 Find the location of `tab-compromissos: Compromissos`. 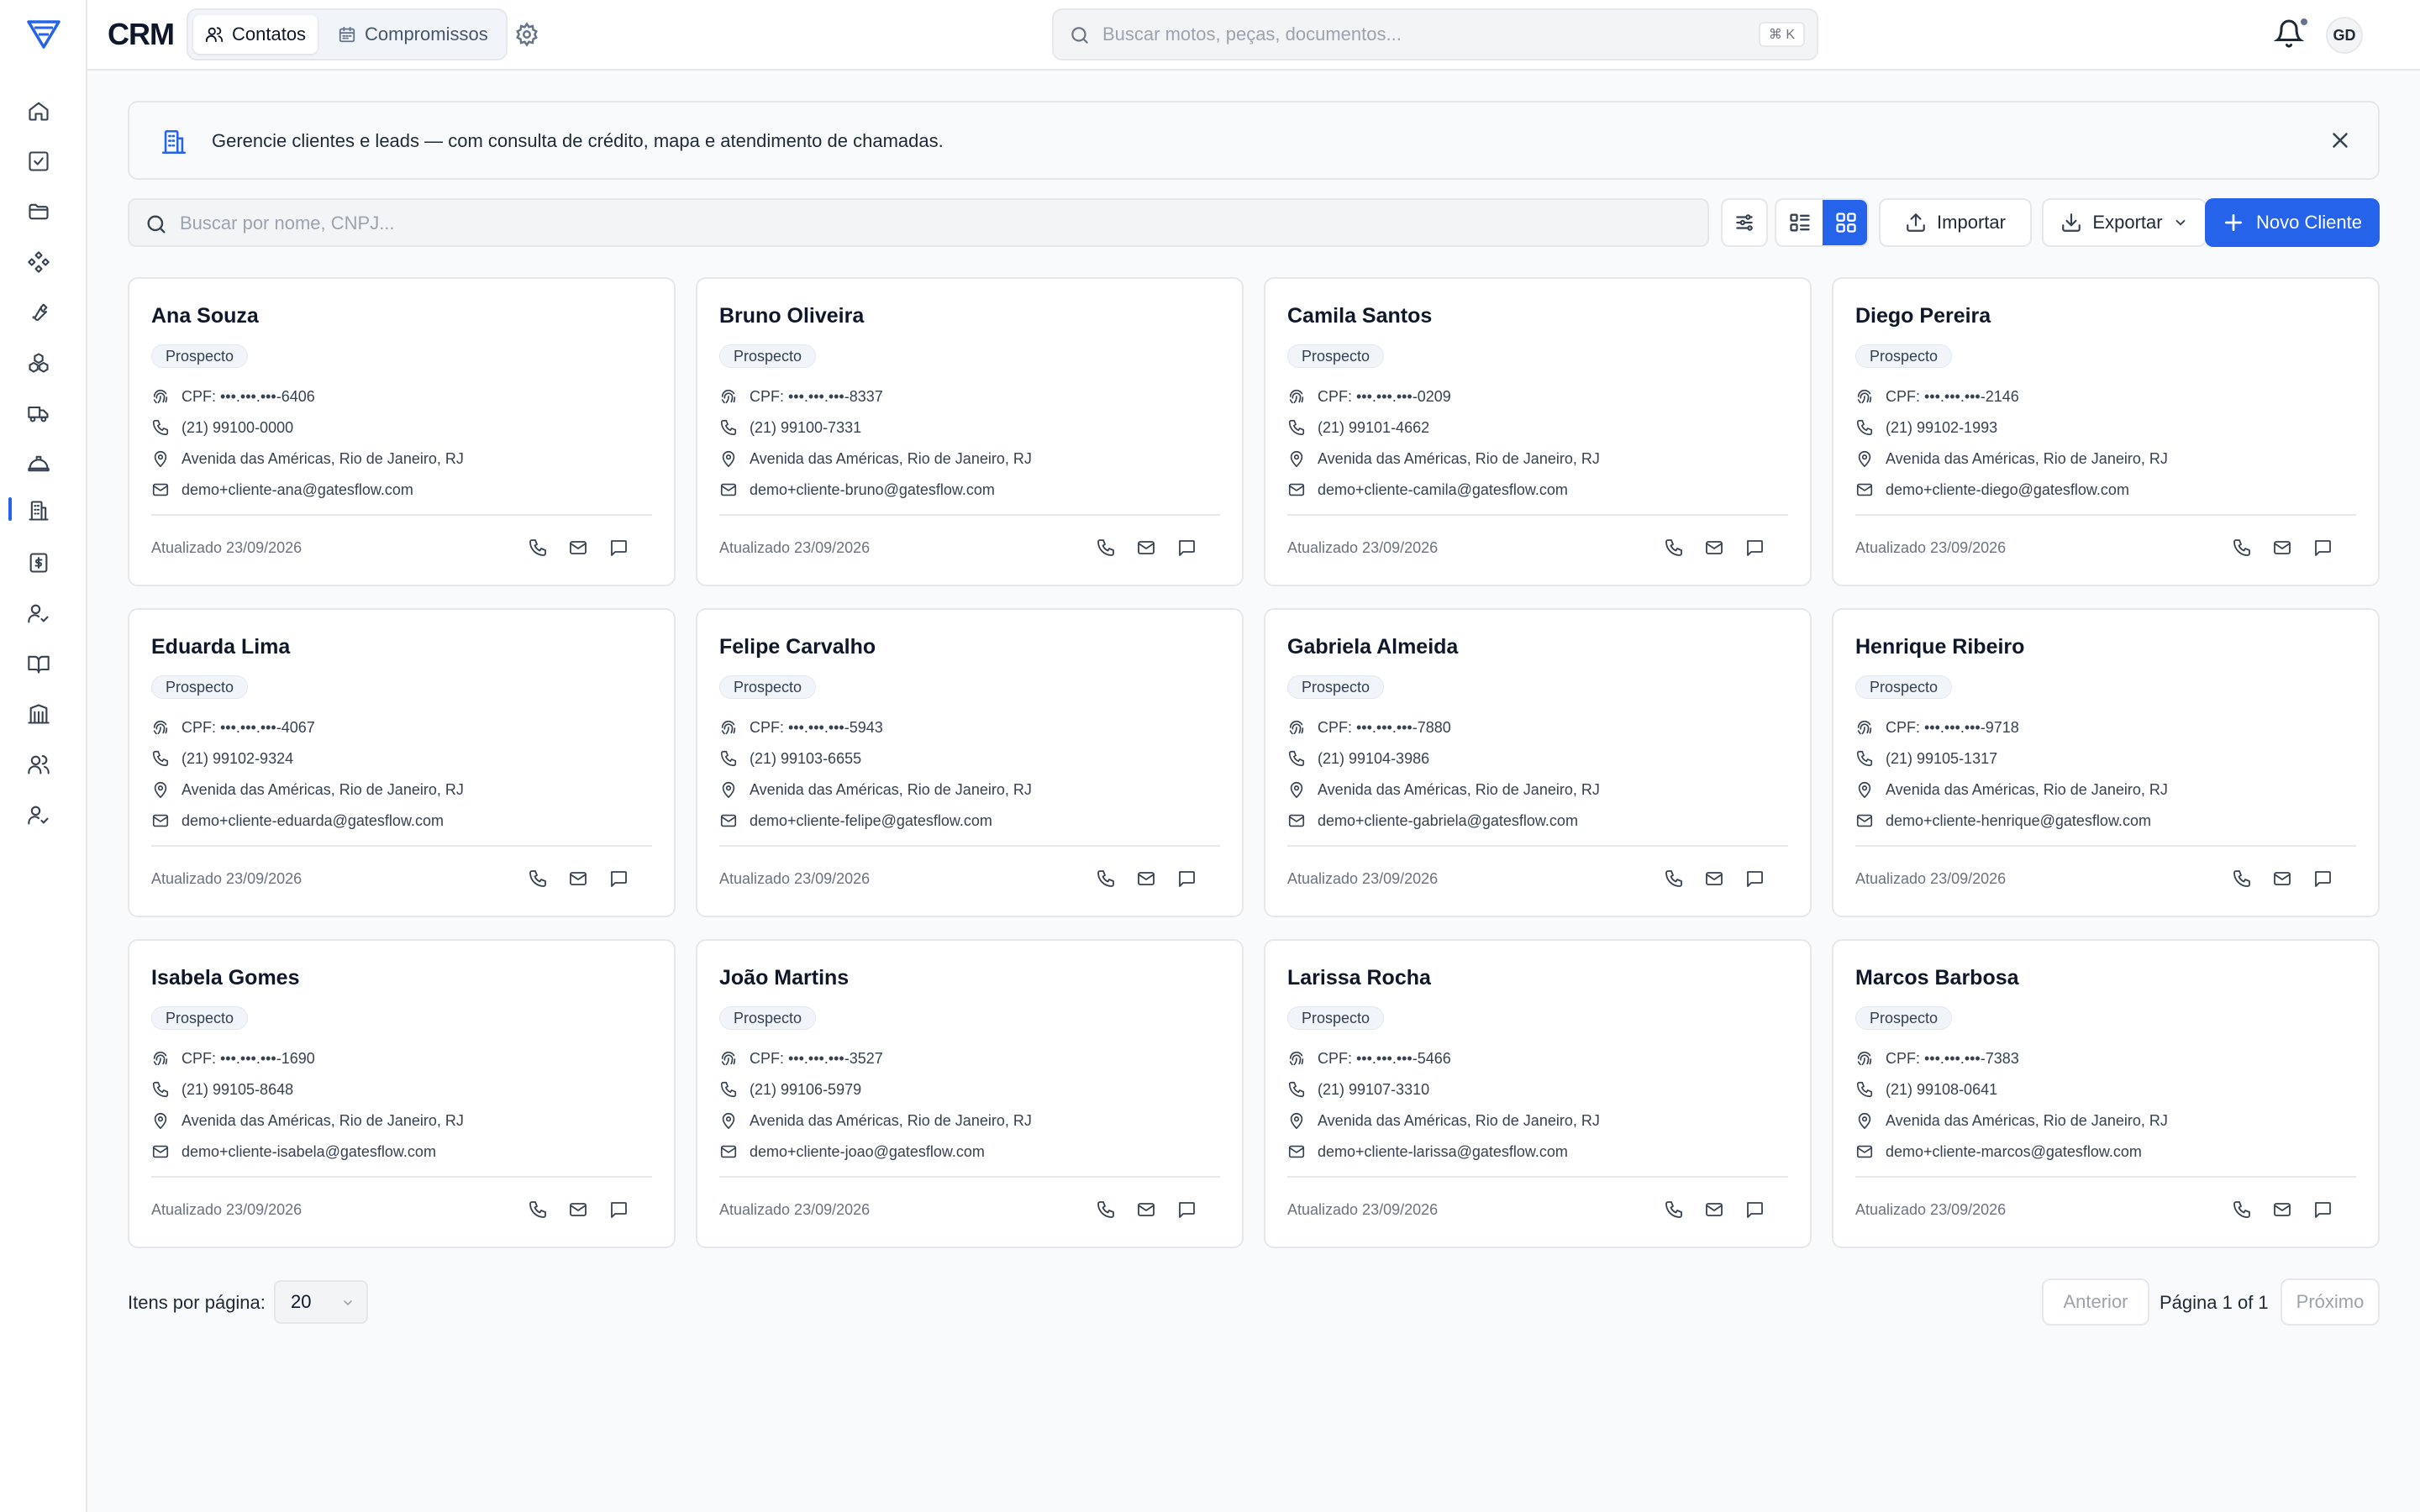

tab-compromissos: Compromissos is located at coordinates (413, 34).